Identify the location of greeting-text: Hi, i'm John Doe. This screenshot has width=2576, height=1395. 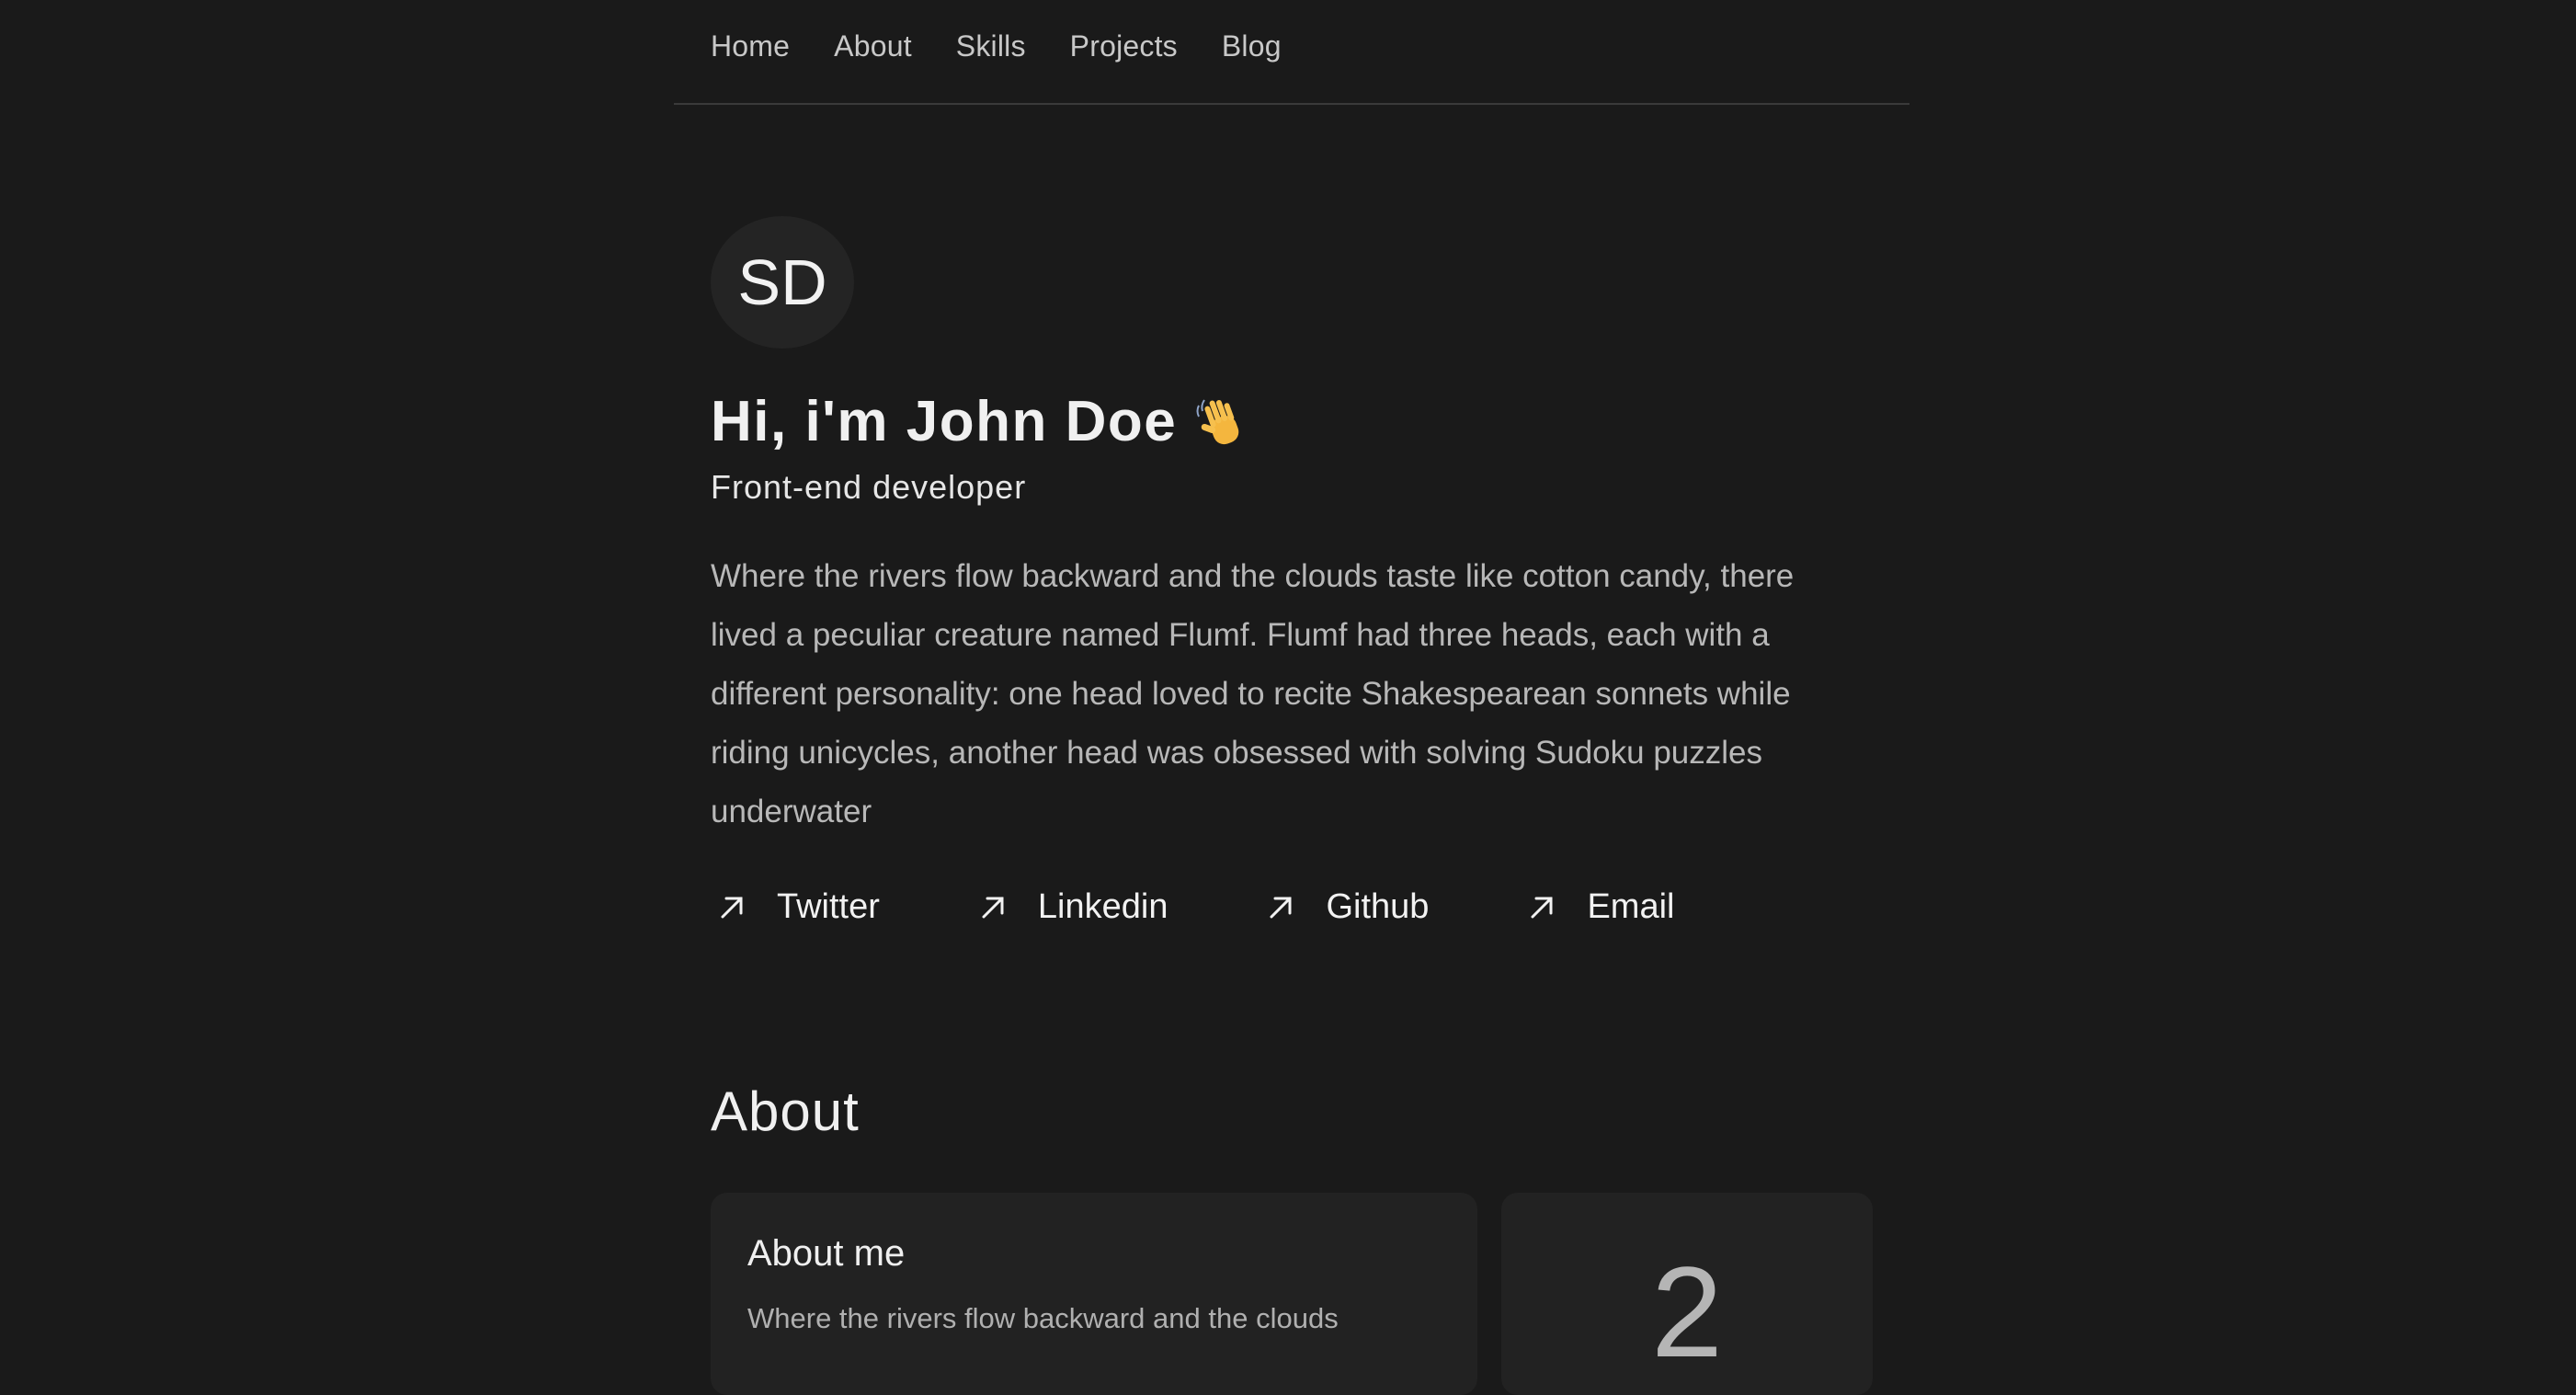
(944, 421).